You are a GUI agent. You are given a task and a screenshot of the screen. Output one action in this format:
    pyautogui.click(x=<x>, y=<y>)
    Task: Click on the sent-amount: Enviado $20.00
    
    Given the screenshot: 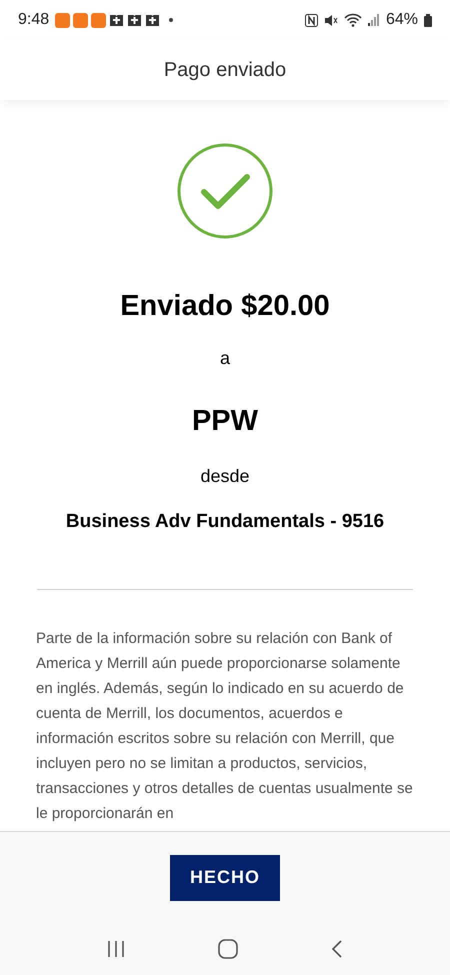 What is the action you would take?
    pyautogui.click(x=225, y=306)
    